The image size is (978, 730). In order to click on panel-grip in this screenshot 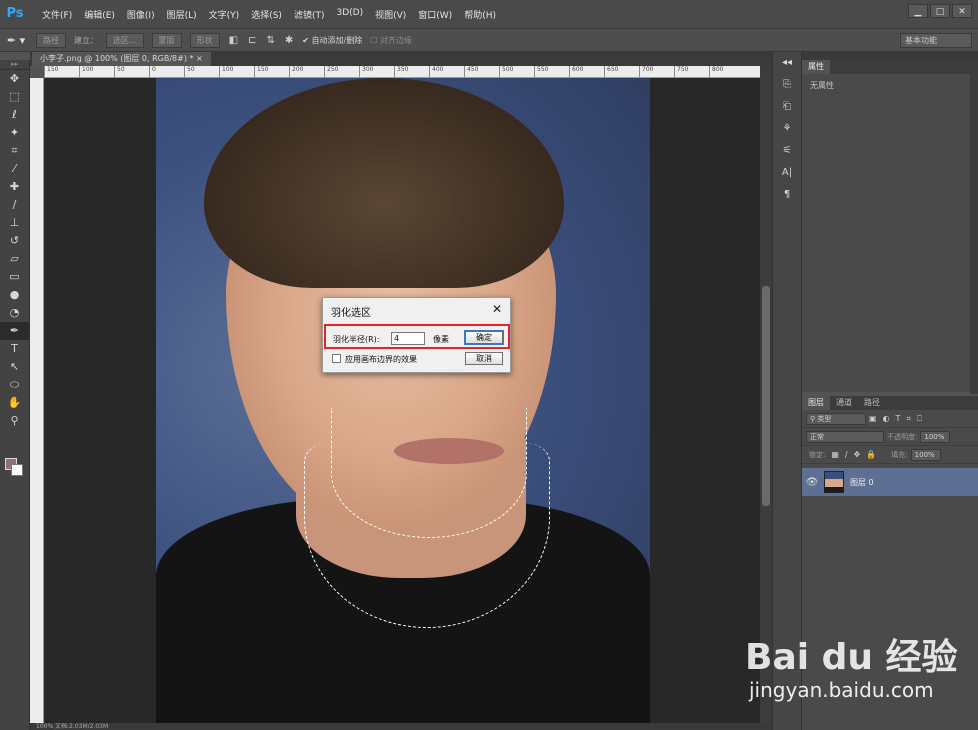, I will do `click(890, 56)`.